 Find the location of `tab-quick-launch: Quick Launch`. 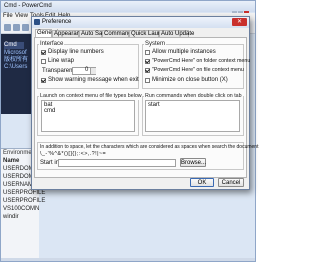

tab-quick-launch: Quick Launch is located at coordinates (148, 33).